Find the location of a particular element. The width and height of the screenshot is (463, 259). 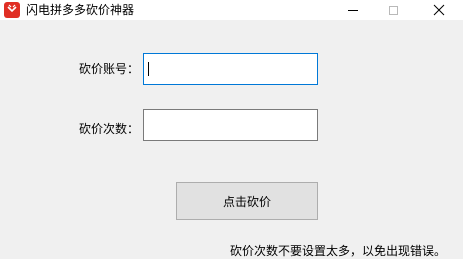

minimize-button is located at coordinates (353, 10).